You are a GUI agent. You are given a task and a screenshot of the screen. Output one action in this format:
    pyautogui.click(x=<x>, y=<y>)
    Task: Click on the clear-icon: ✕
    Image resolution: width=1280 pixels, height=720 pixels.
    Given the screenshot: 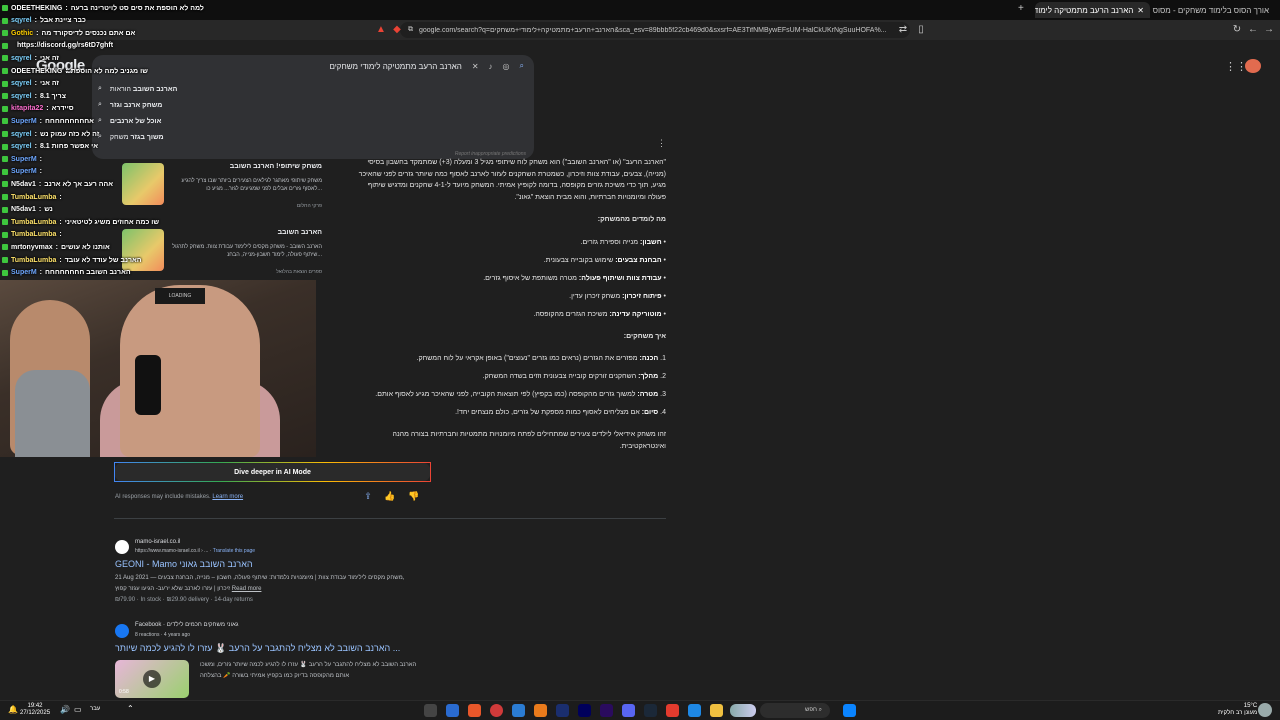 What is the action you would take?
    pyautogui.click(x=475, y=66)
    